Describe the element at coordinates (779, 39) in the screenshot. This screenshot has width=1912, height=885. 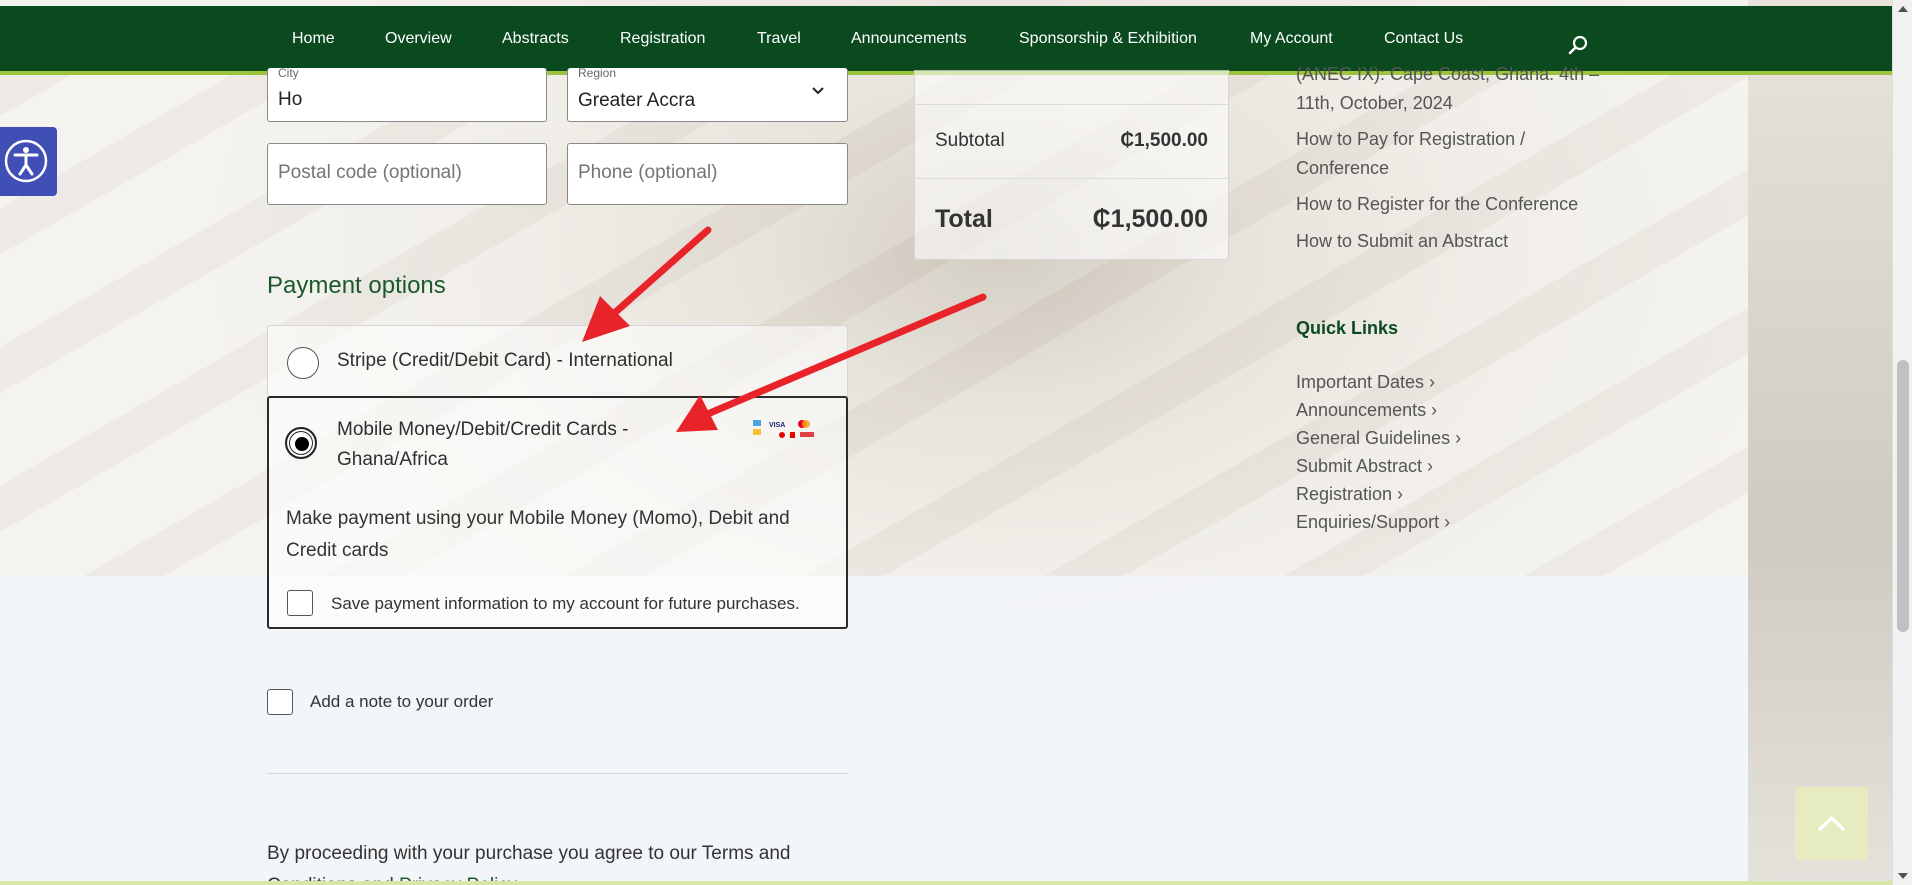
I see `nav-travel: Travel` at that location.